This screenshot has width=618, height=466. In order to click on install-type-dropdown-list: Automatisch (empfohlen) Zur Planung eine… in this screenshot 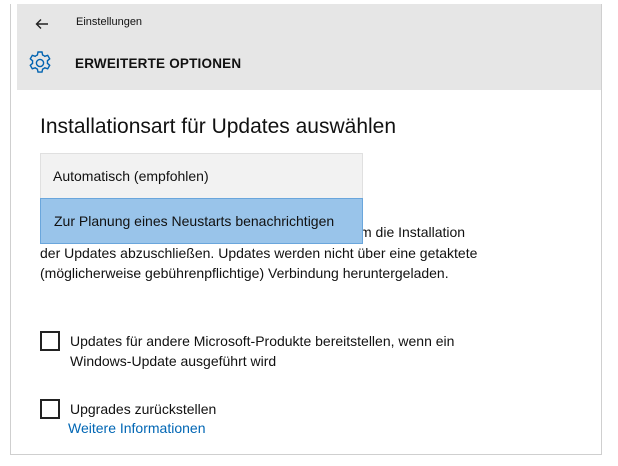, I will do `click(201, 198)`.